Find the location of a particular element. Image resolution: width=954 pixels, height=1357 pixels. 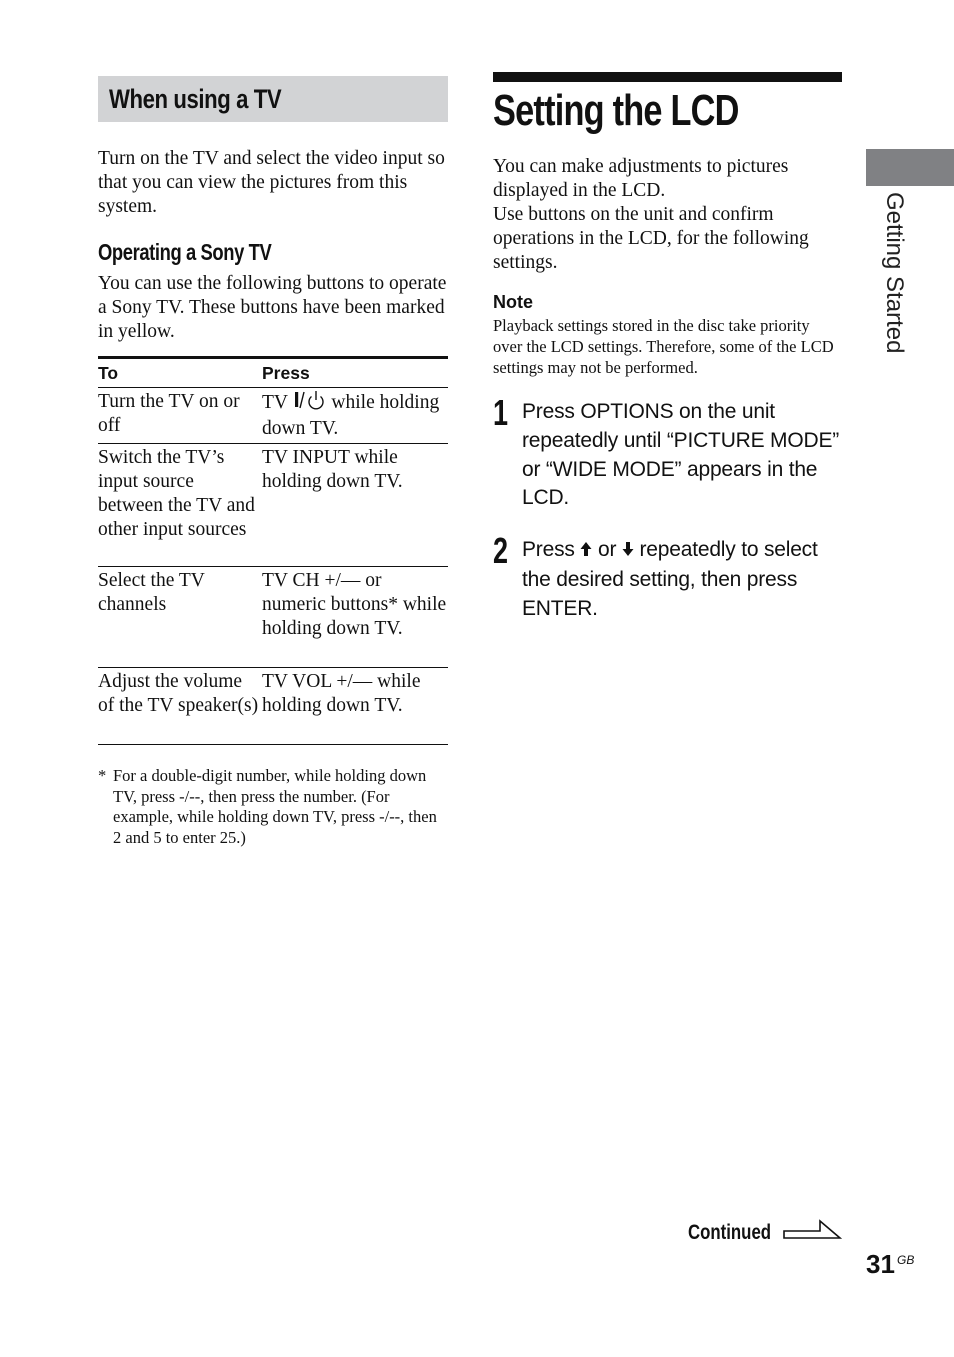

cell-press: TV VOL +/— while holding down TV. is located at coordinates (355, 706).